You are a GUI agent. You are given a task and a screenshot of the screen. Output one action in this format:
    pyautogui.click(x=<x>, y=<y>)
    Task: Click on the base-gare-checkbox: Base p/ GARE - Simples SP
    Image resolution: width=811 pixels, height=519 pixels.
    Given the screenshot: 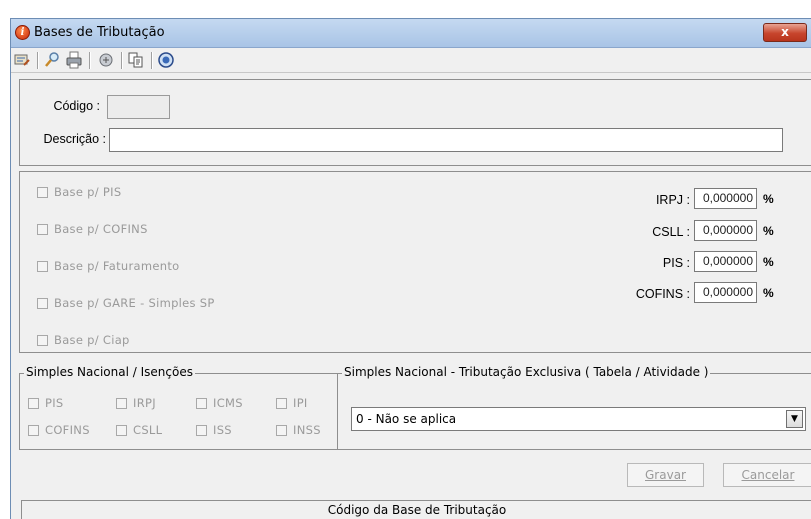 What is the action you would take?
    pyautogui.click(x=126, y=303)
    